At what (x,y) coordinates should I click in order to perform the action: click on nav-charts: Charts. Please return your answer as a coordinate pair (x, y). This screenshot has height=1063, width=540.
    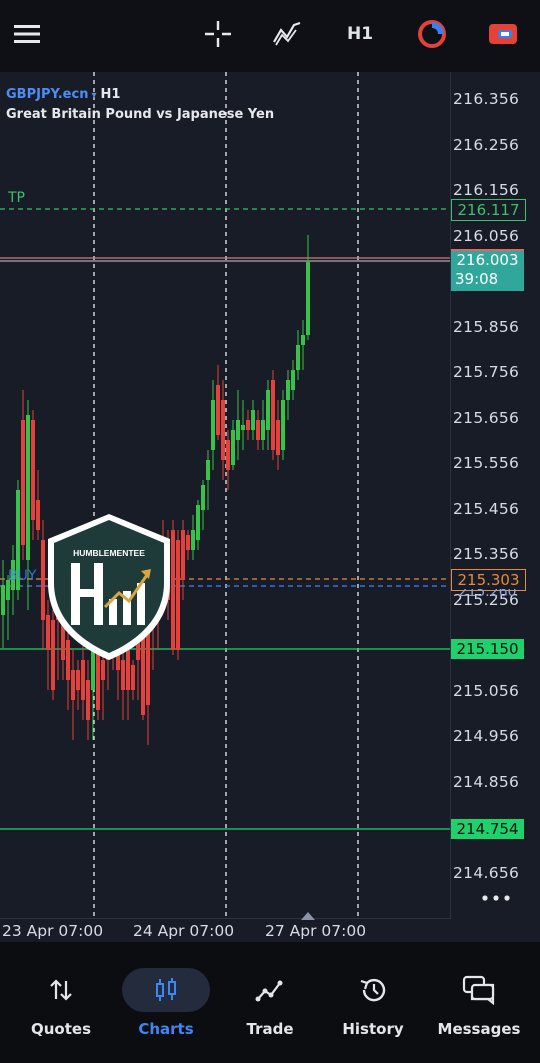
    Looking at the image, I should click on (166, 1002).